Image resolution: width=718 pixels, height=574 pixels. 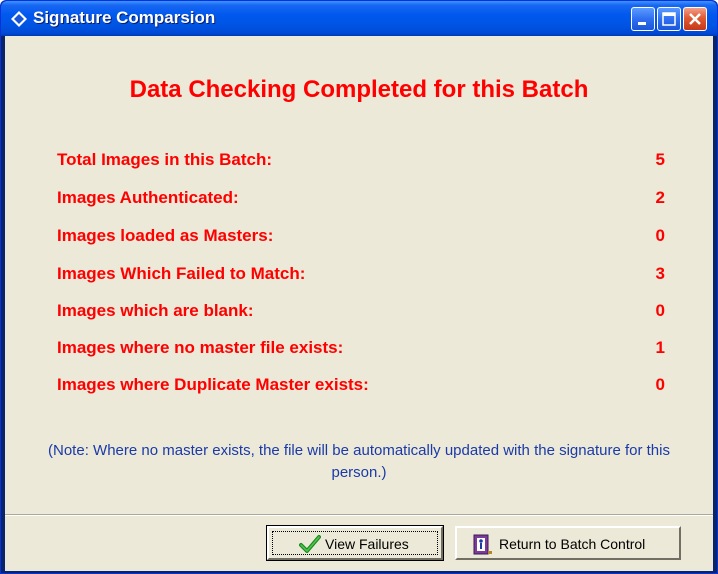 What do you see at coordinates (660, 197) in the screenshot?
I see `stat-value: 2` at bounding box center [660, 197].